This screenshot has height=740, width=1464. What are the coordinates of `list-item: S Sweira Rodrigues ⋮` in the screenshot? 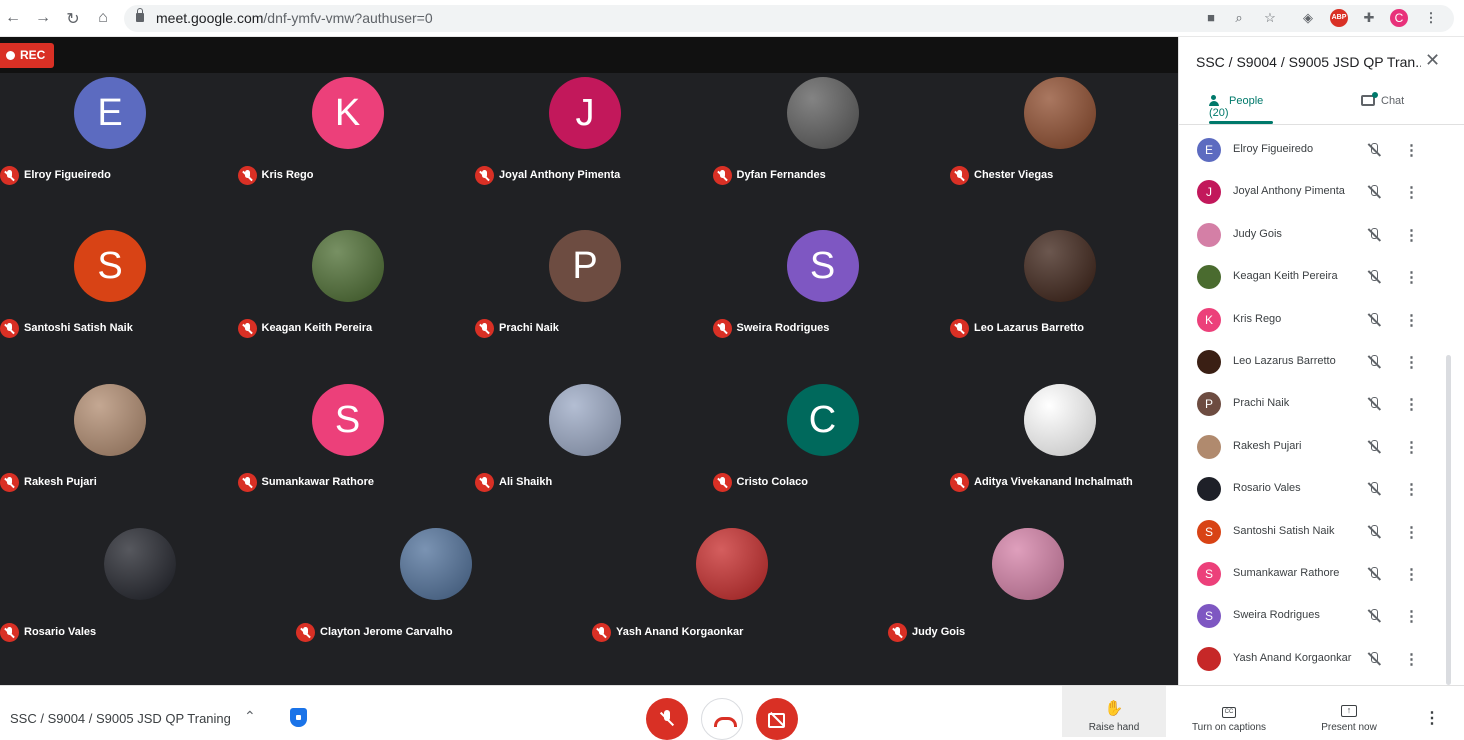 It's located at (1311, 616).